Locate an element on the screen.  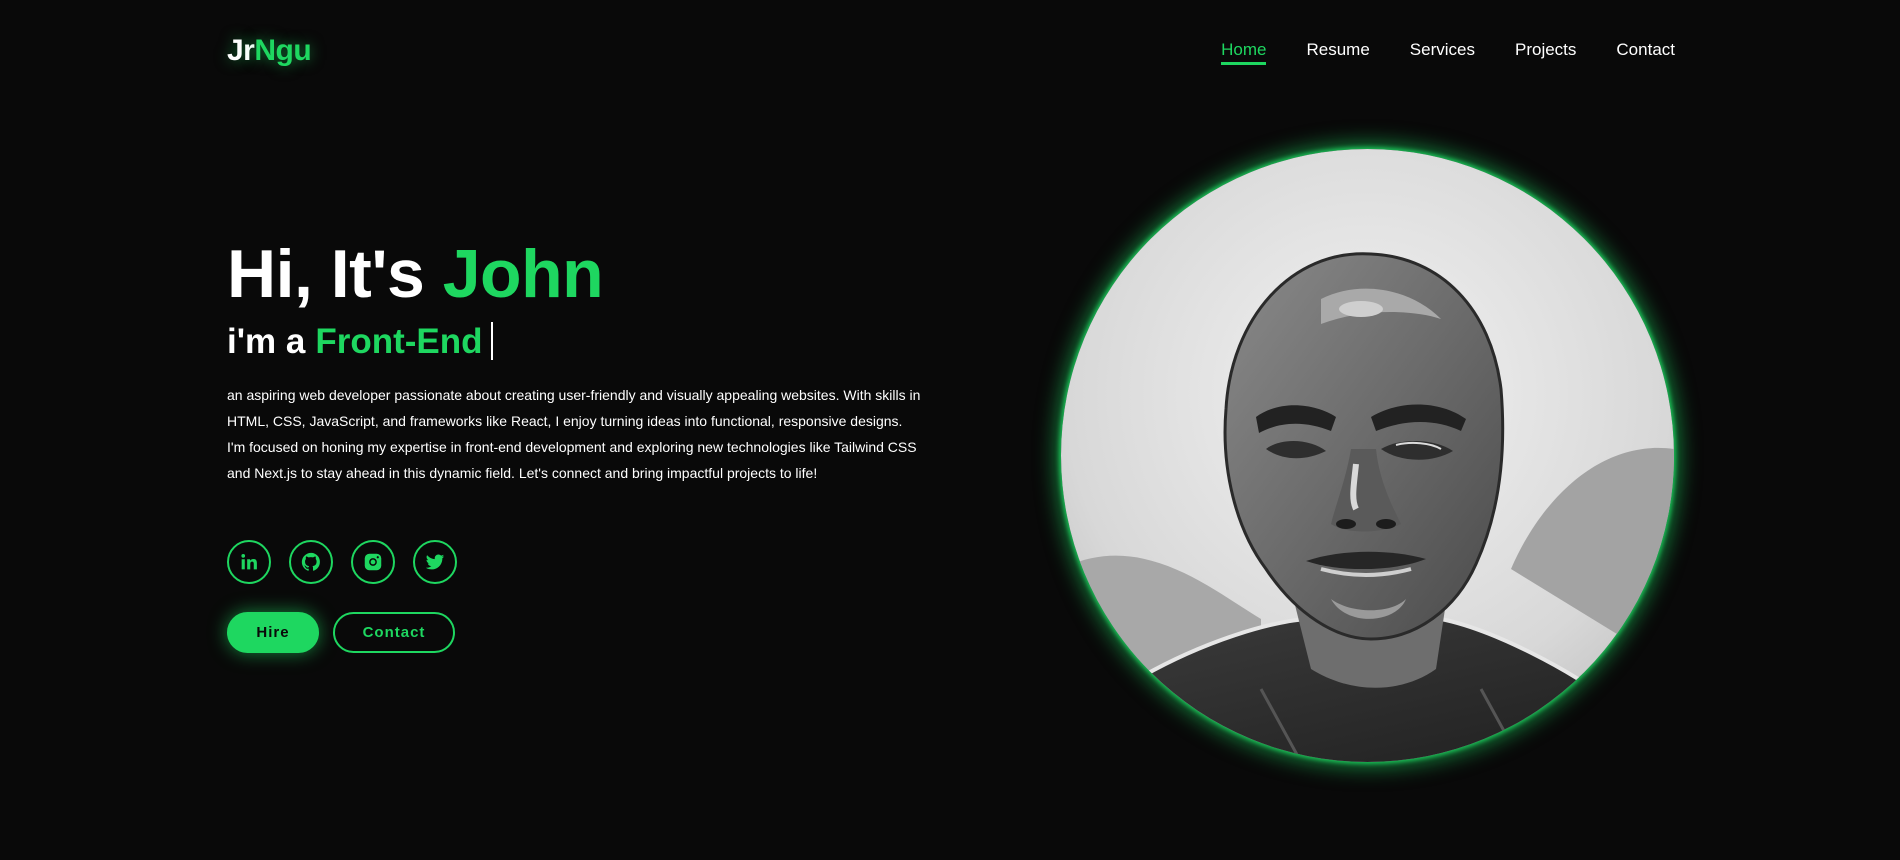
nav-projects: Projects is located at coordinates (1545, 52).